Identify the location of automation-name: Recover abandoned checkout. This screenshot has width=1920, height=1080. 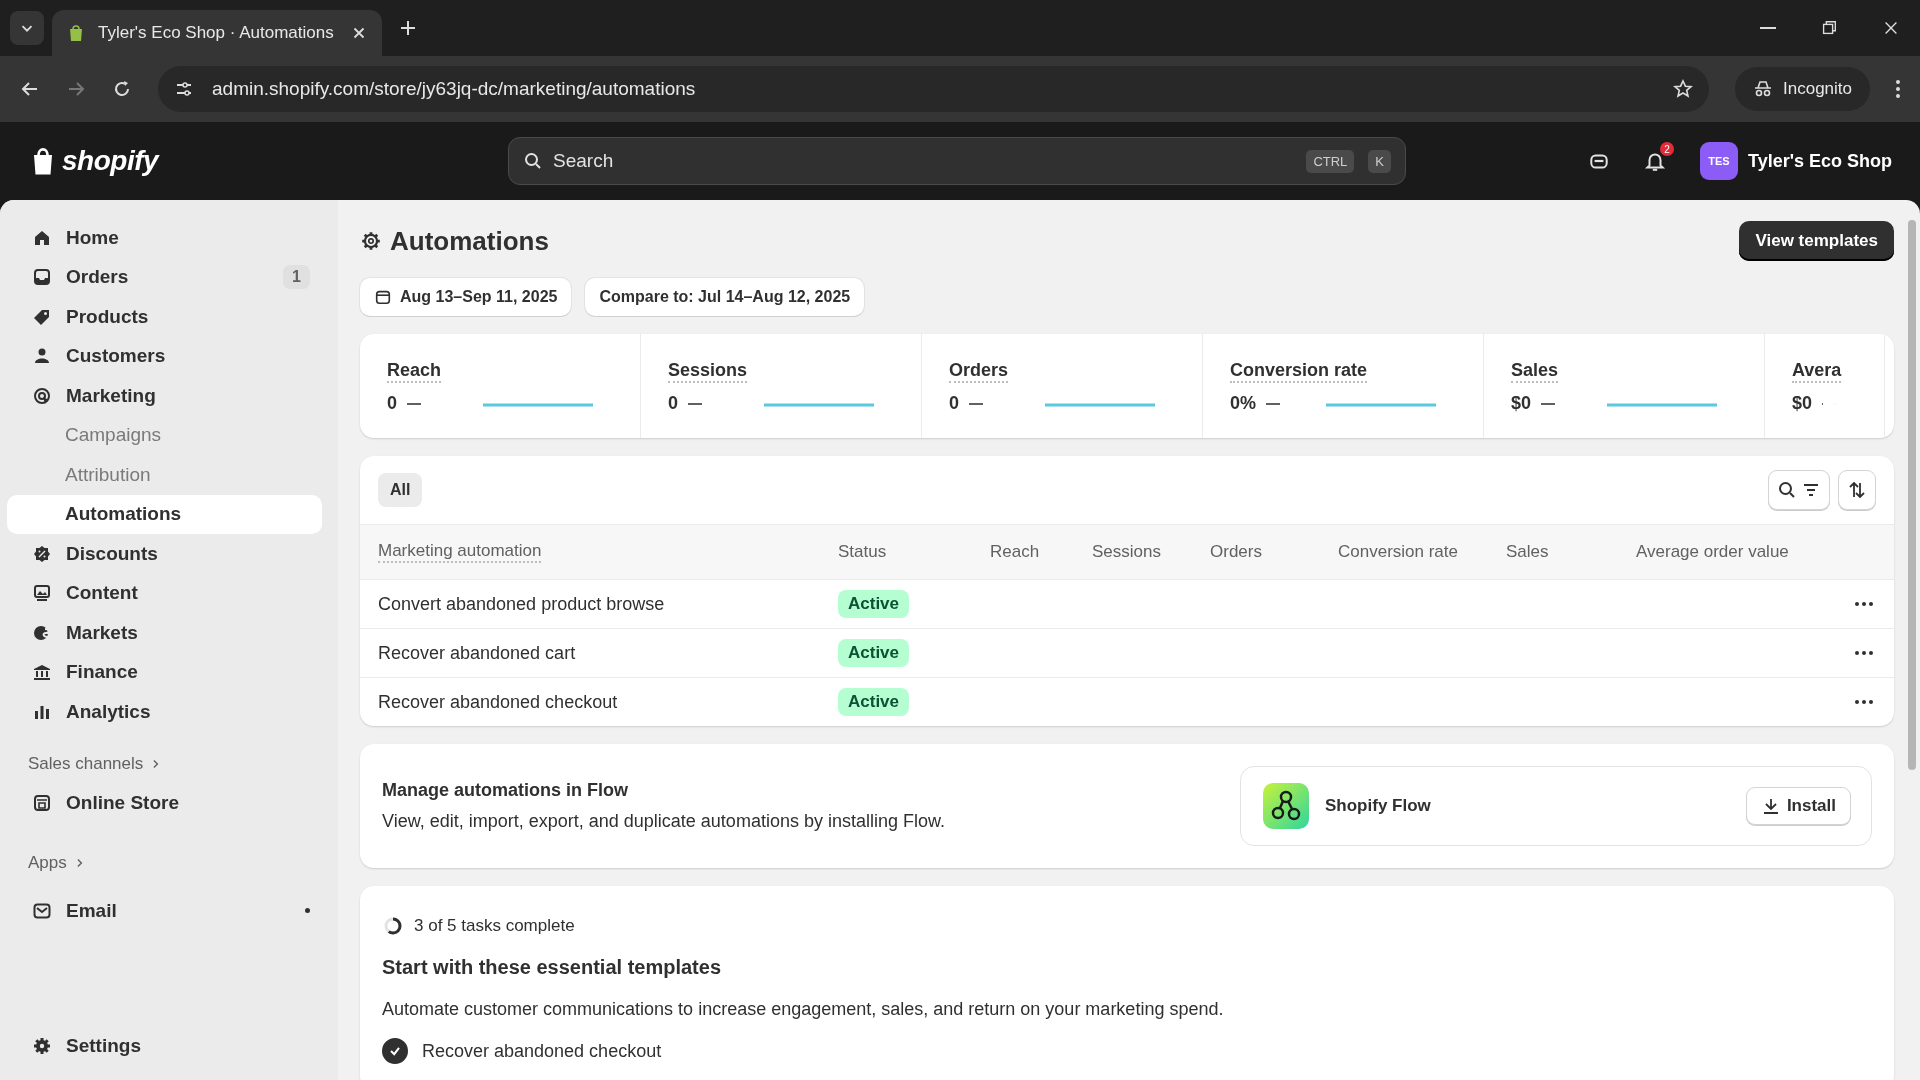
(608, 702).